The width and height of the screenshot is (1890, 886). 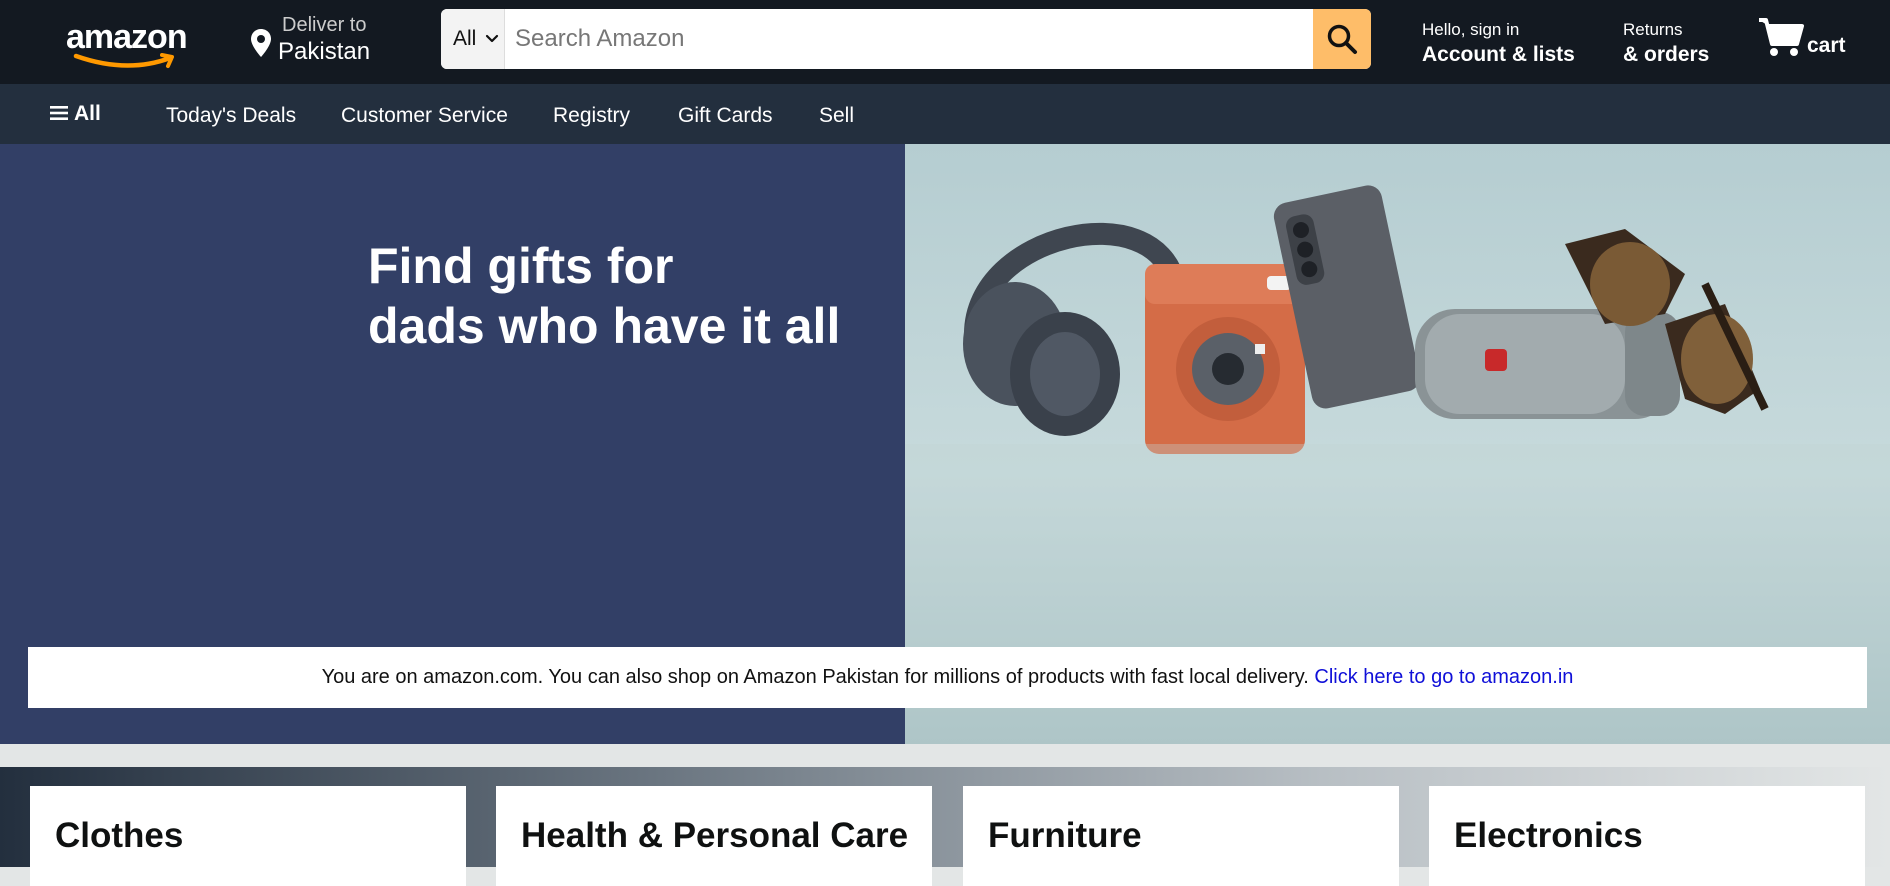 I want to click on category-card-electronics: Electronics, so click(x=1647, y=836).